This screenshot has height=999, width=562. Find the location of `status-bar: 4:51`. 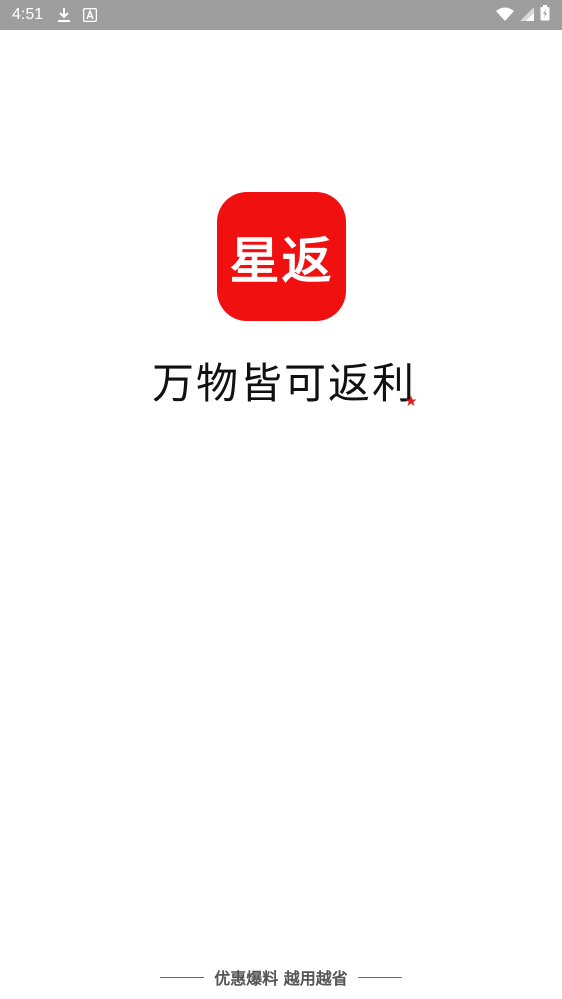

status-bar: 4:51 is located at coordinates (281, 15).